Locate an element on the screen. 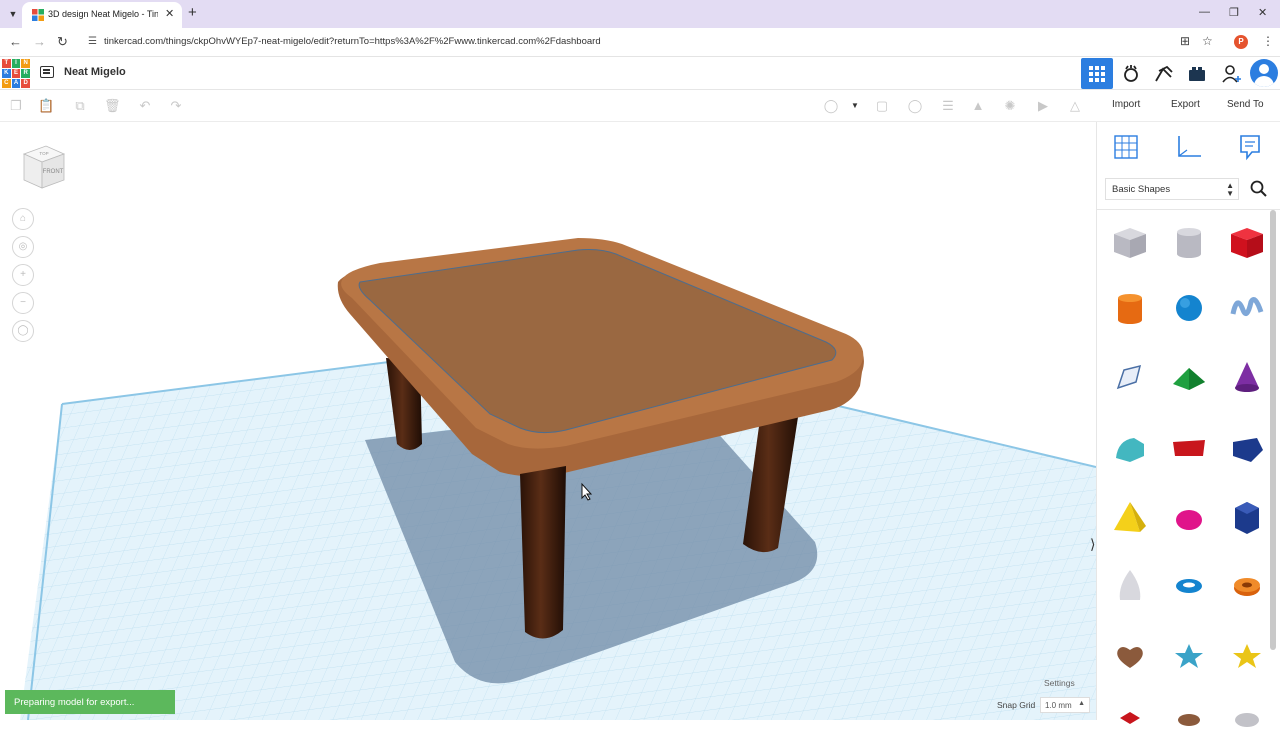 The height and width of the screenshot is (744, 1280). profile-avatar: P is located at coordinates (1241, 42).